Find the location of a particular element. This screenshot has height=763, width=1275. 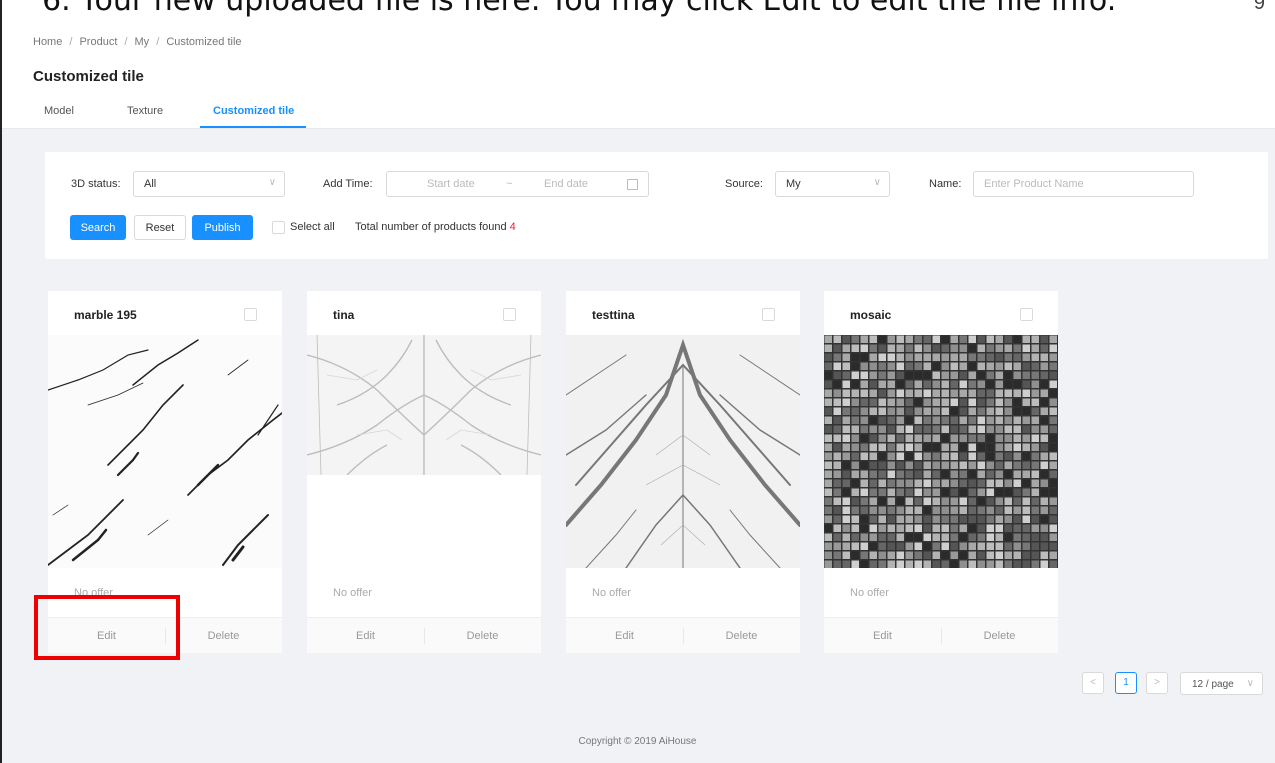

status-value: All is located at coordinates (150, 184).